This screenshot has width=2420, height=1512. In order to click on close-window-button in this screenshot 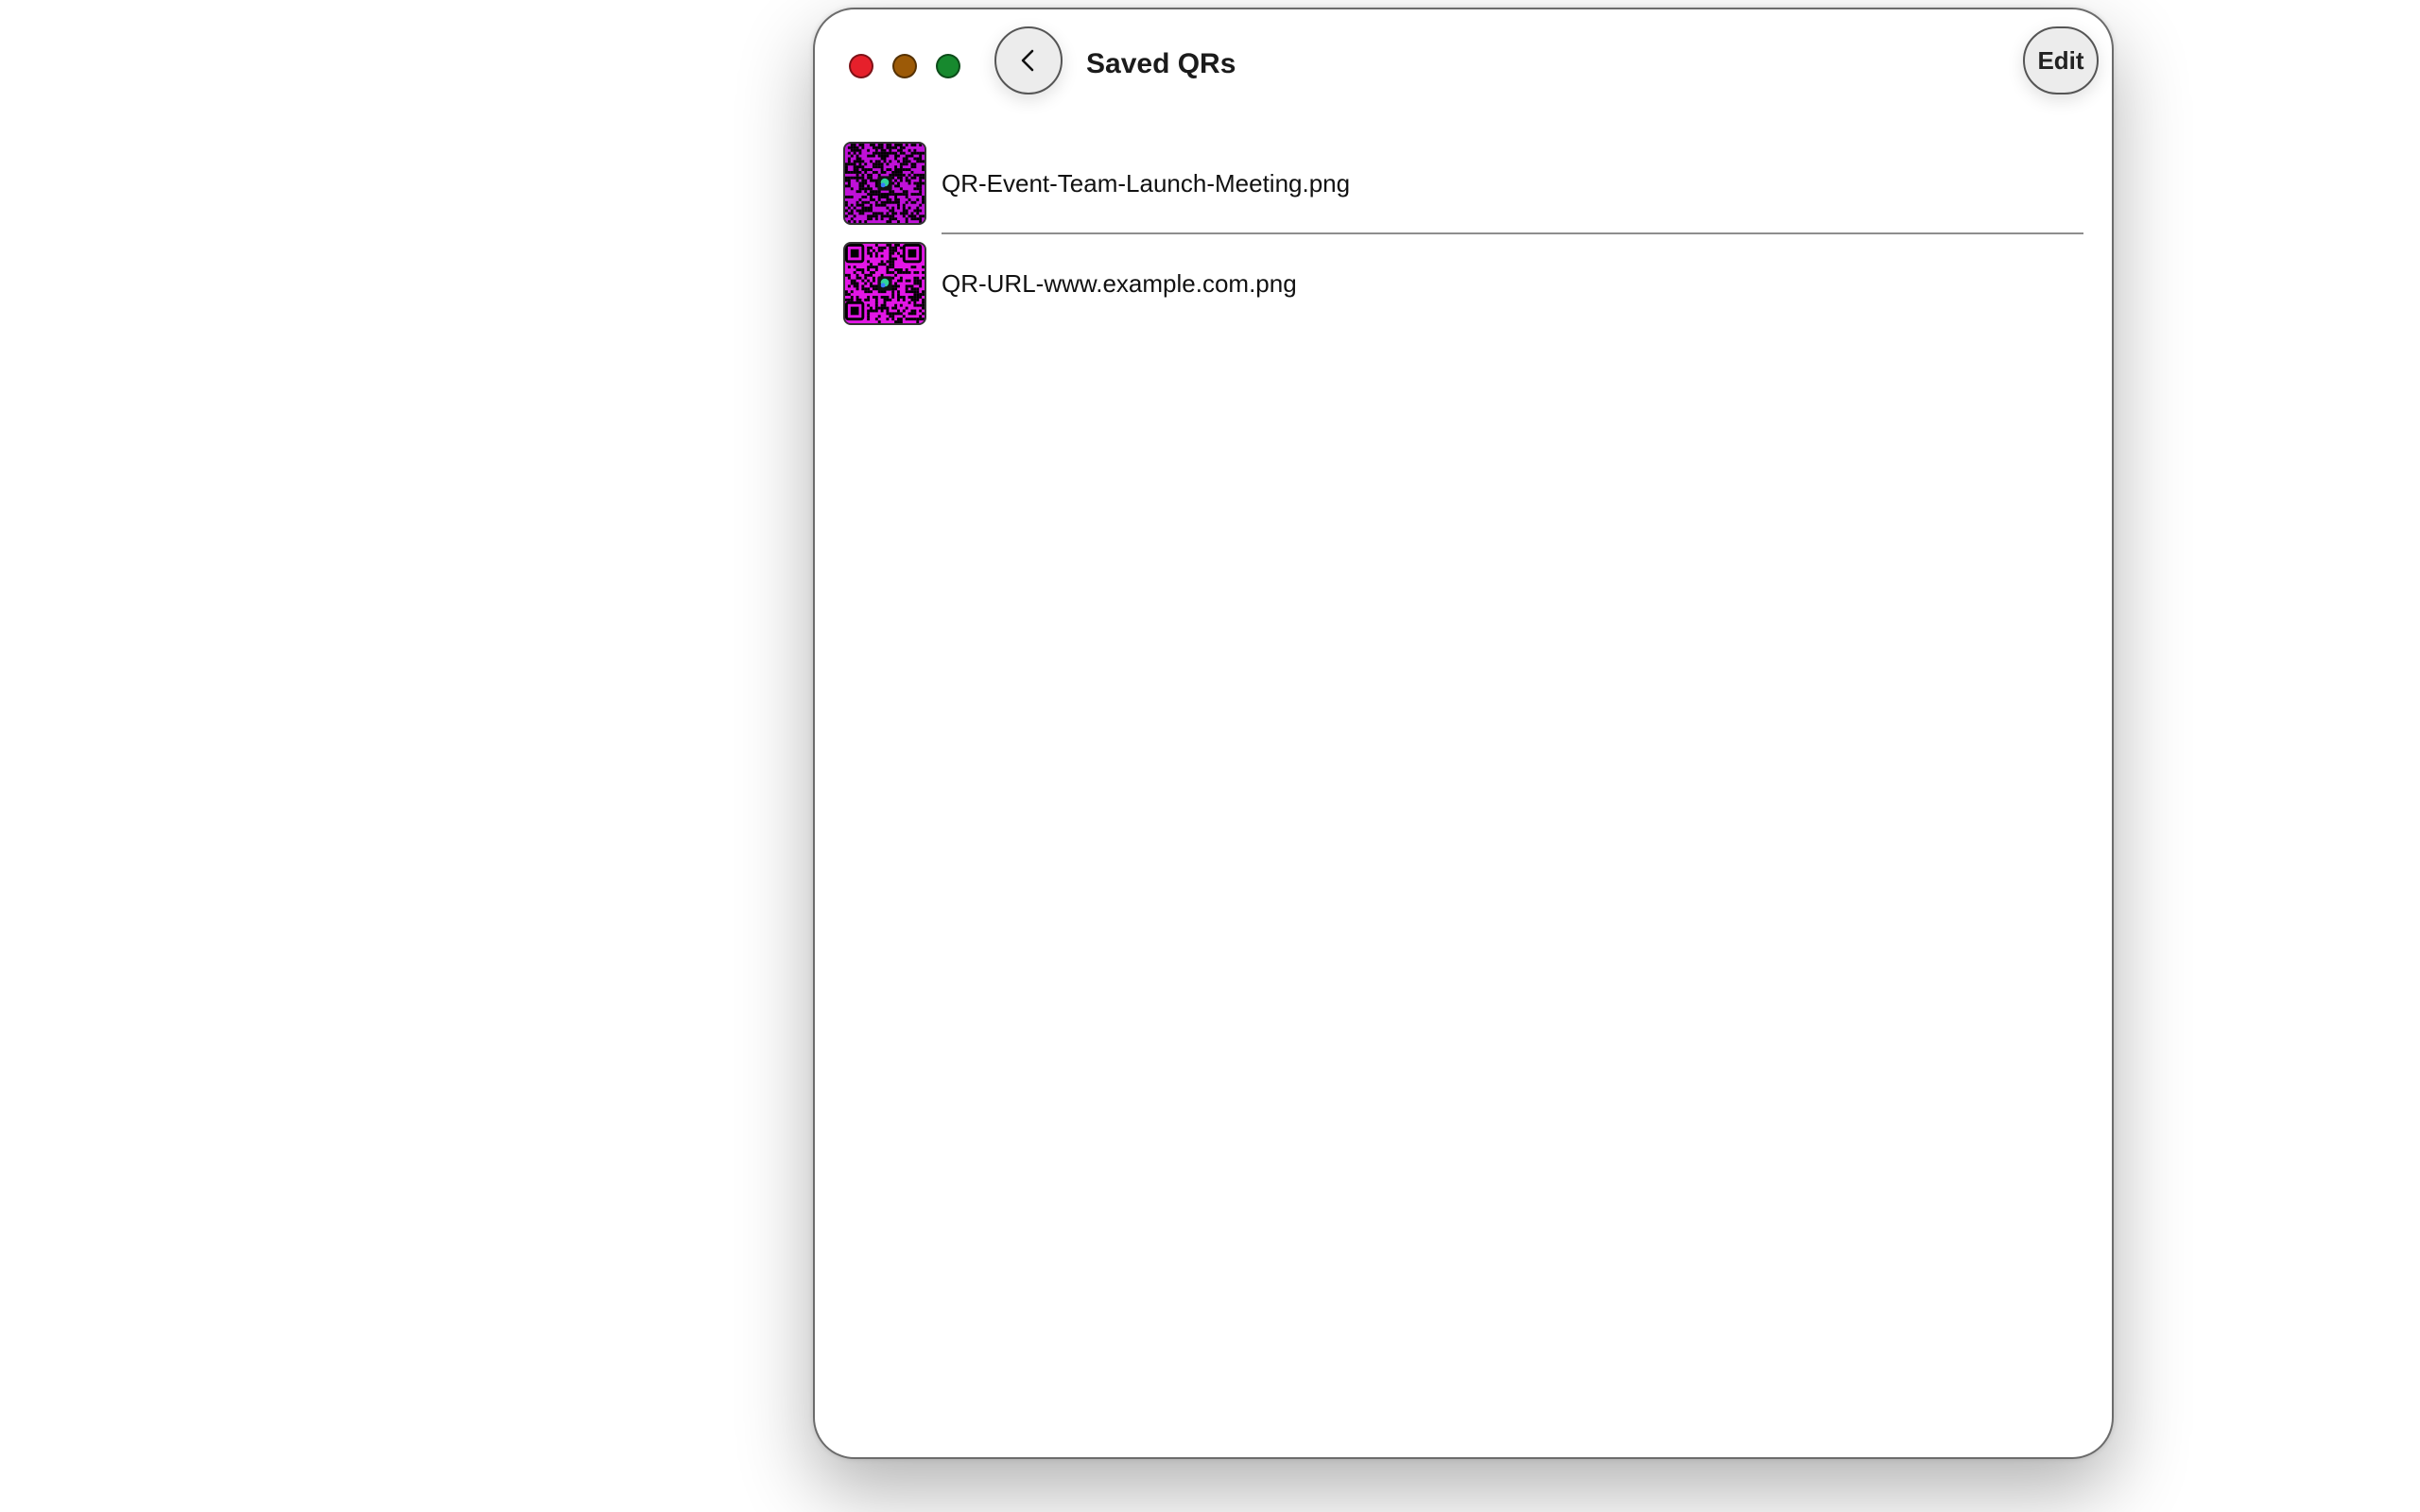, I will do `click(861, 66)`.